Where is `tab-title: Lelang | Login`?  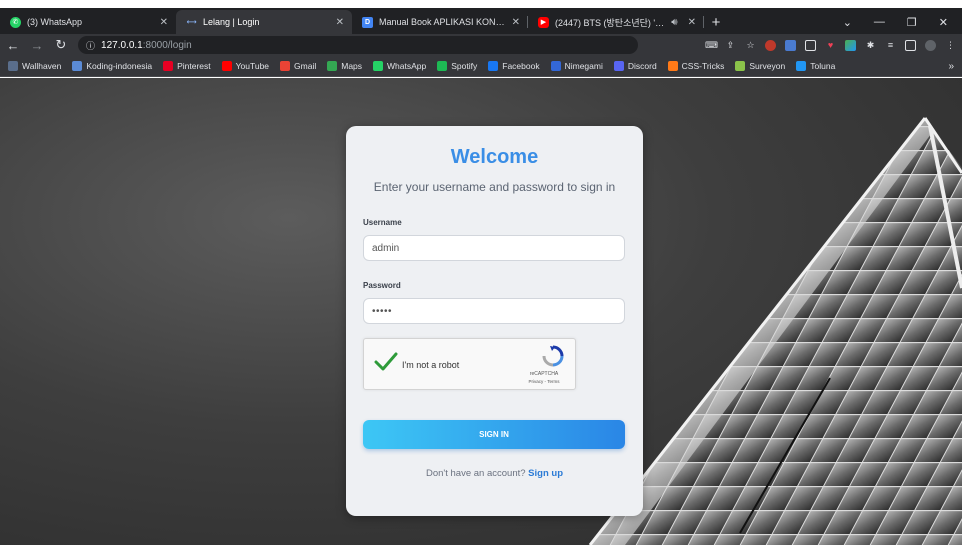 tab-title: Lelang | Login is located at coordinates (231, 22).